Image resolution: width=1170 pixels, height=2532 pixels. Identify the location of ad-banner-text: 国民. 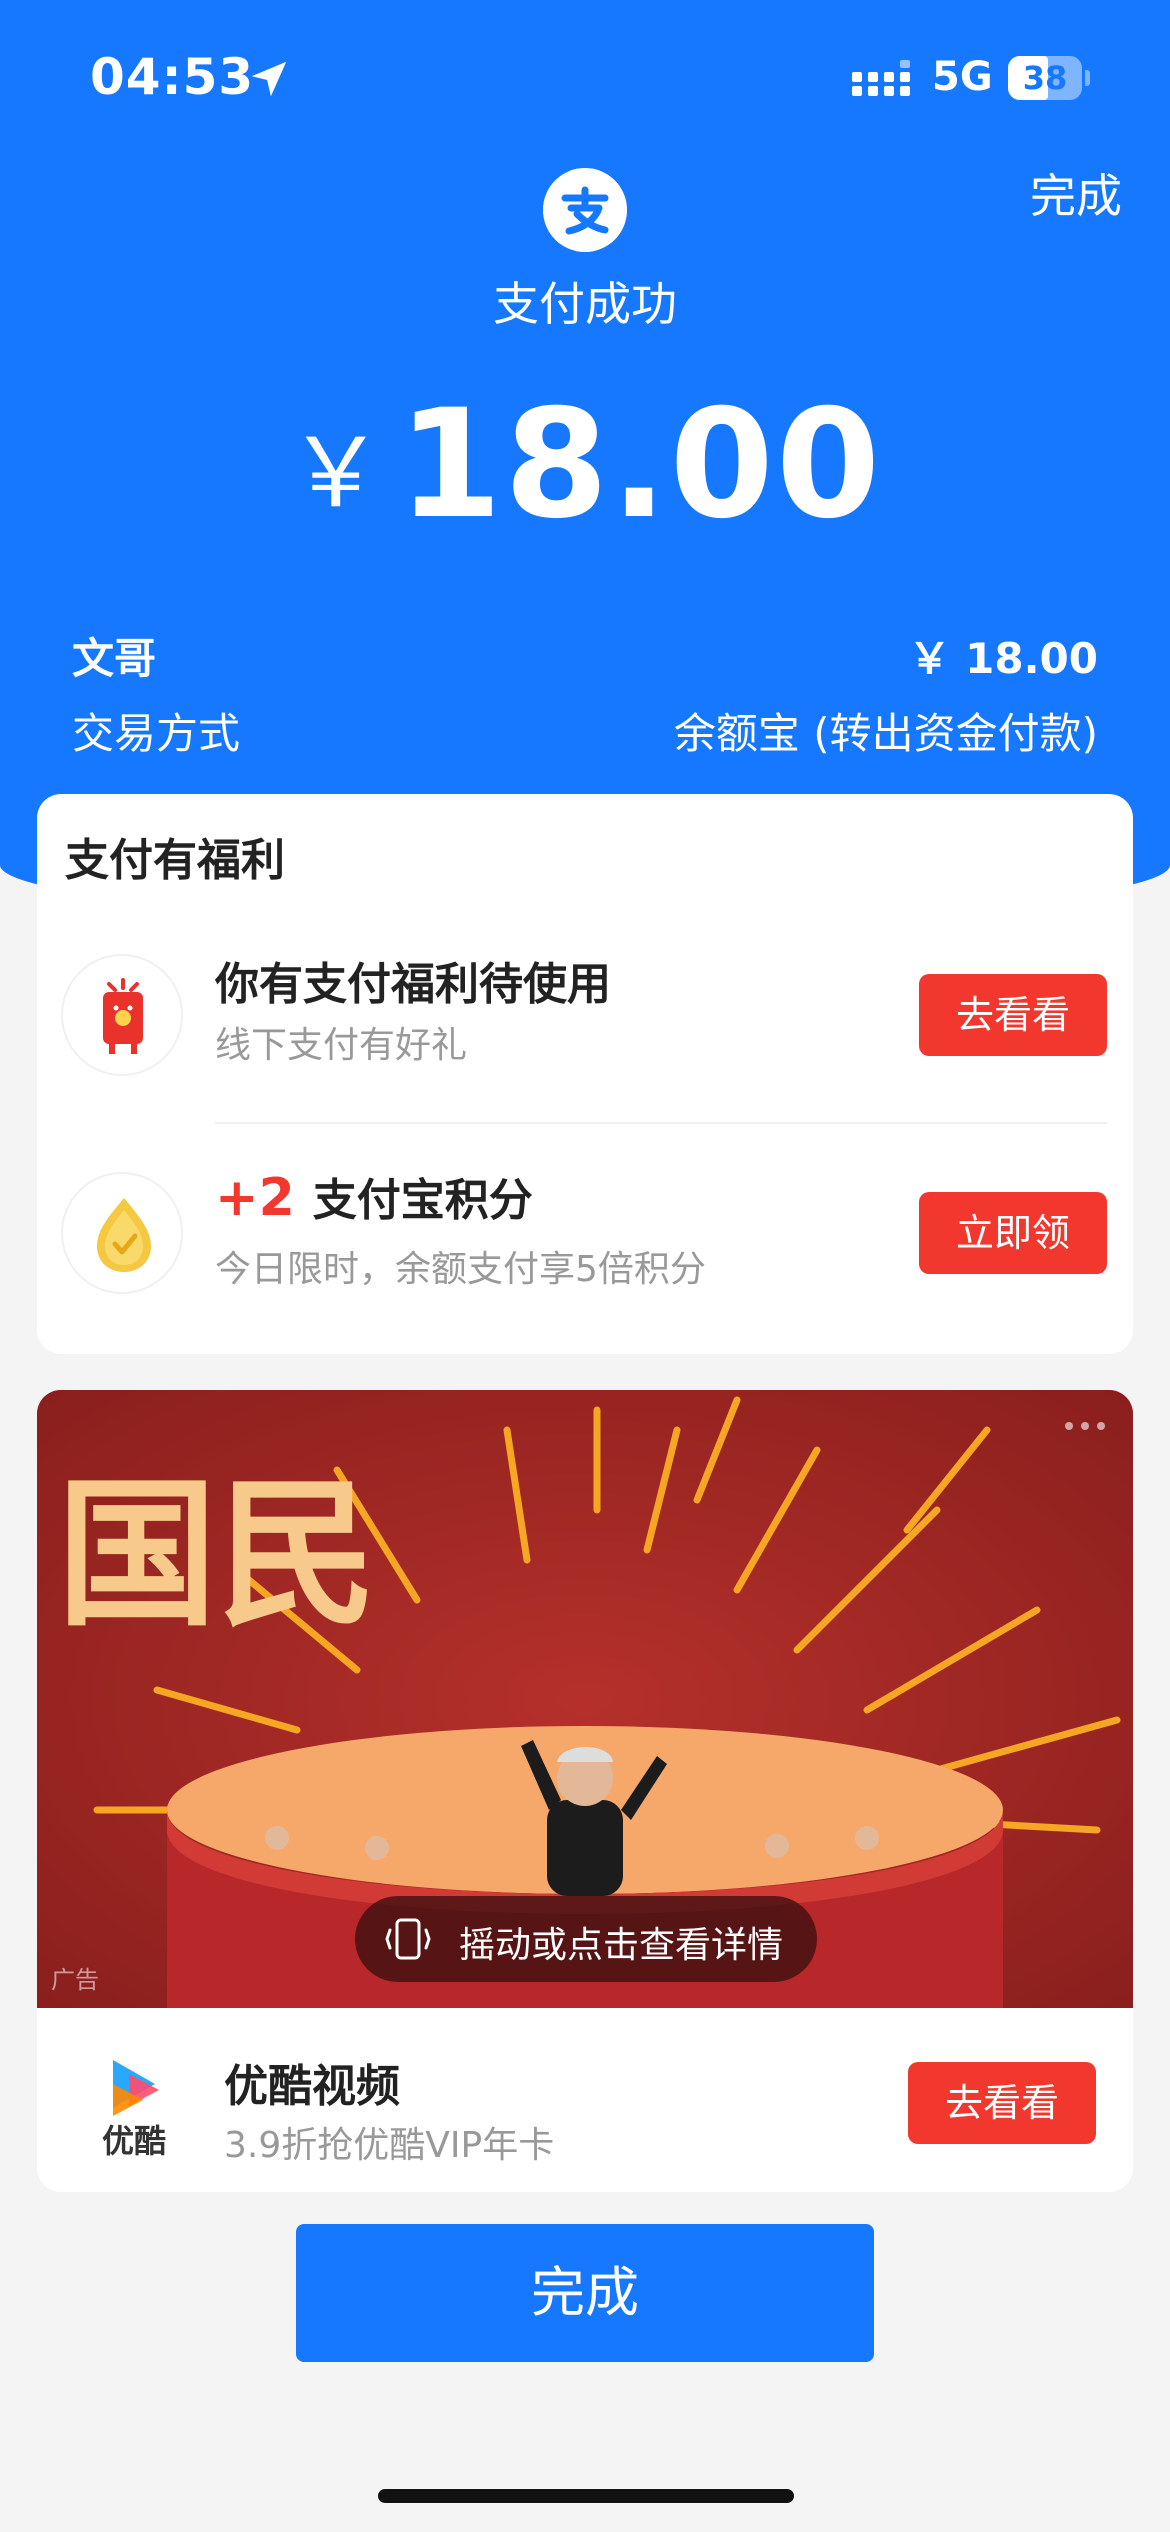
(217, 1554).